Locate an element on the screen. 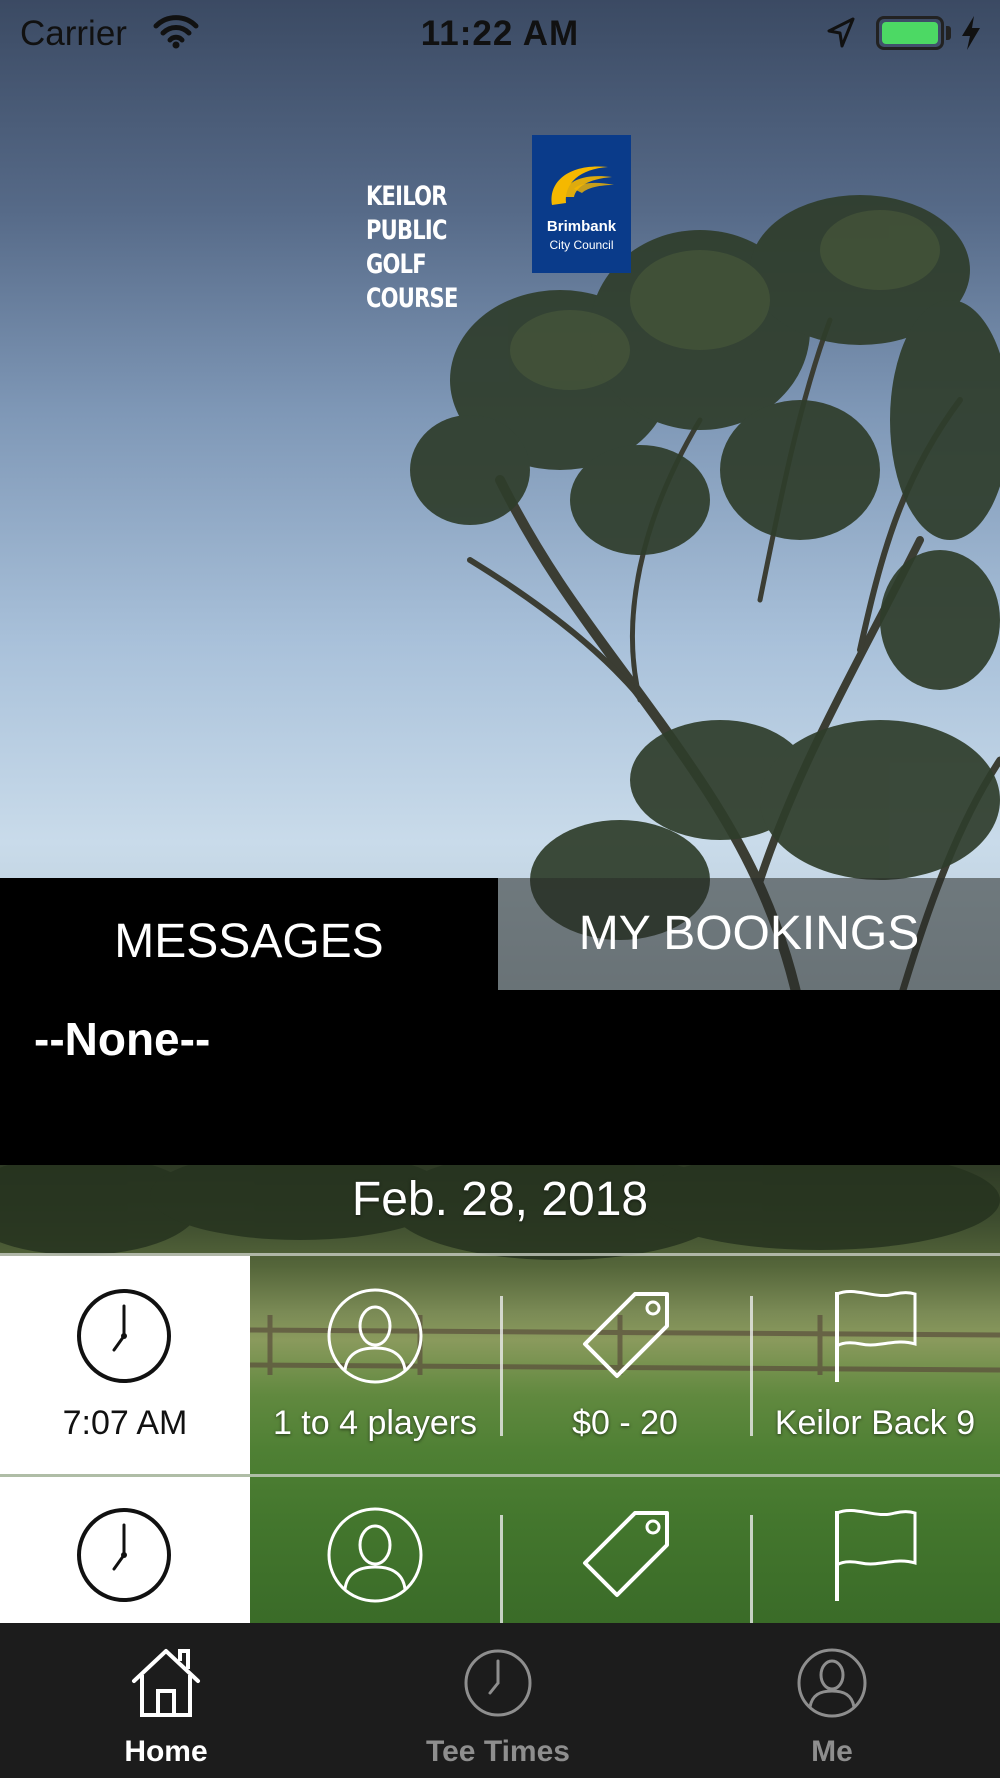  swoosh-icon is located at coordinates (582, 185).